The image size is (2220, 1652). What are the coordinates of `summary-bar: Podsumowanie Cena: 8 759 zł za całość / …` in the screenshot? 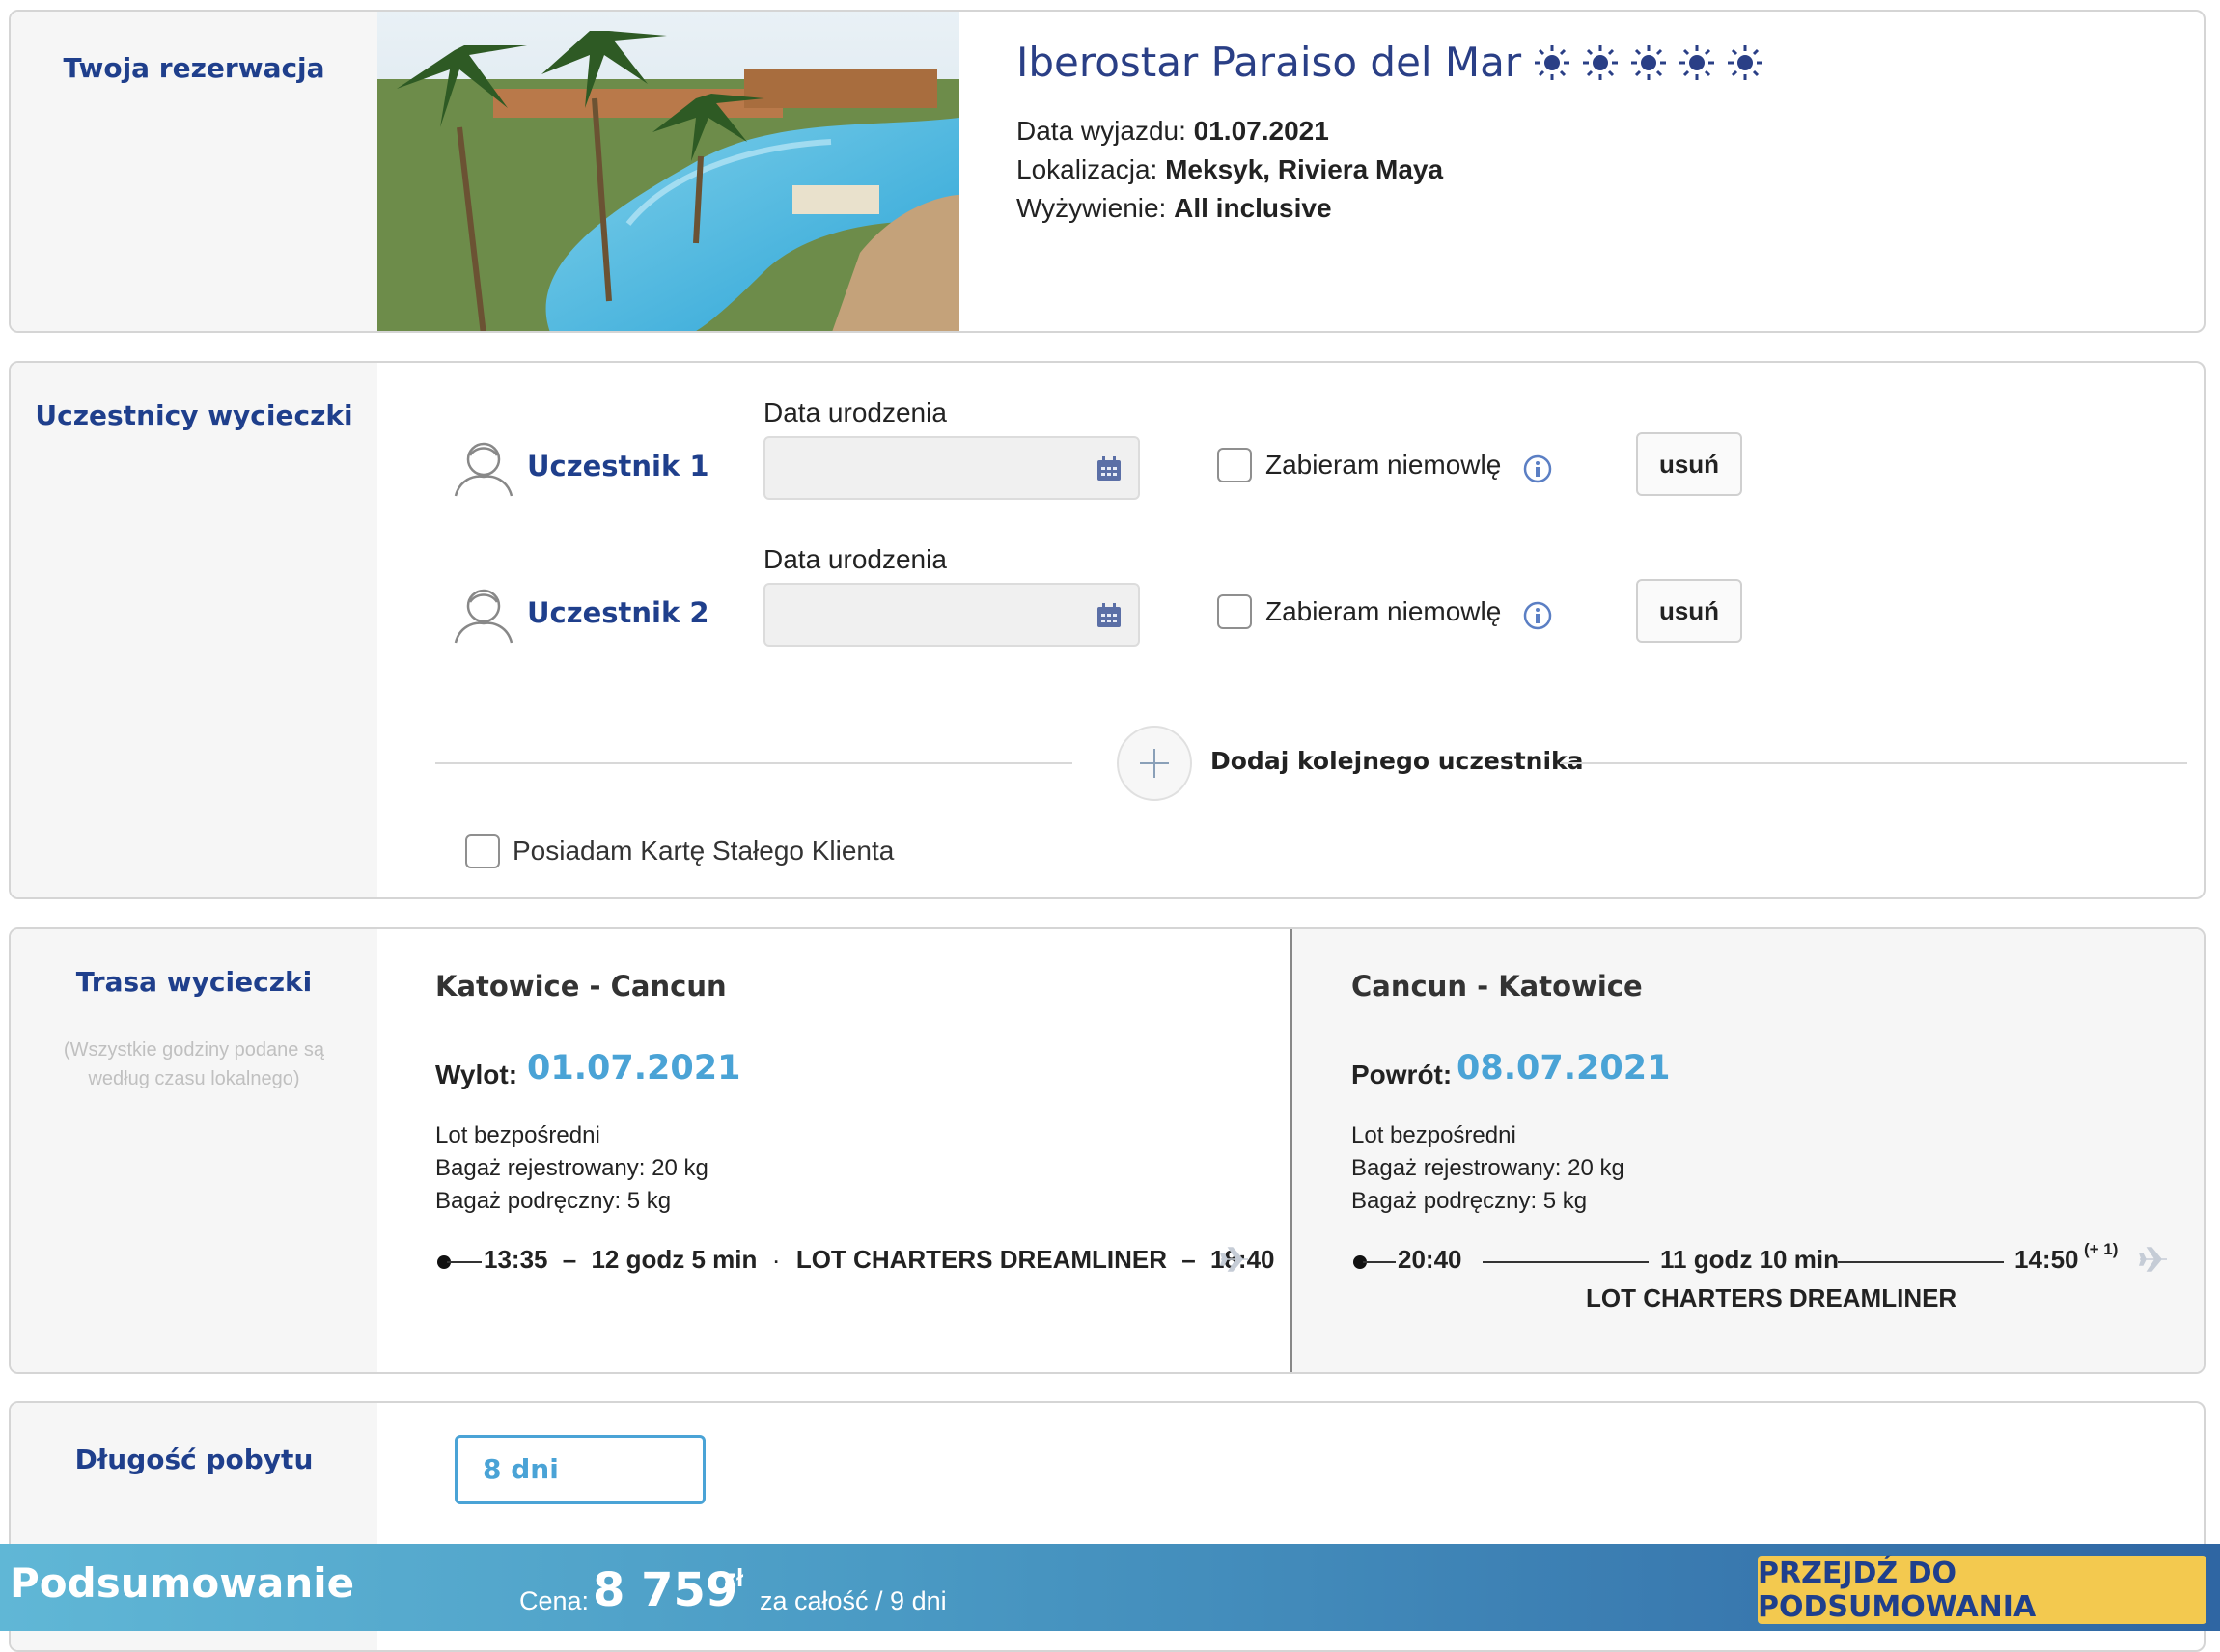 It's located at (1110, 1587).